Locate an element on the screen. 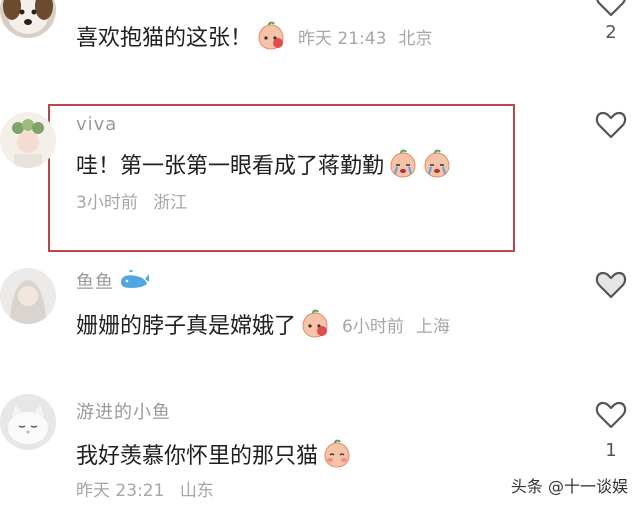  shy-peach-emoji-icon is located at coordinates (337, 454).